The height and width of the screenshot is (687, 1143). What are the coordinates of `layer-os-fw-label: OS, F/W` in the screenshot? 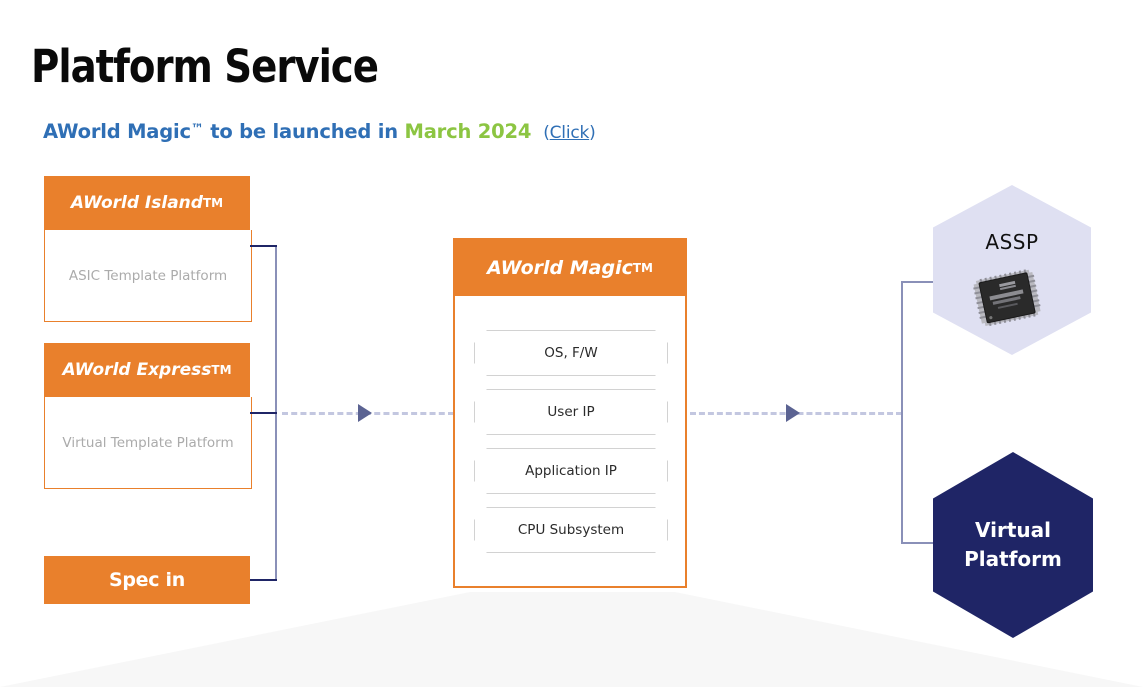 It's located at (571, 353).